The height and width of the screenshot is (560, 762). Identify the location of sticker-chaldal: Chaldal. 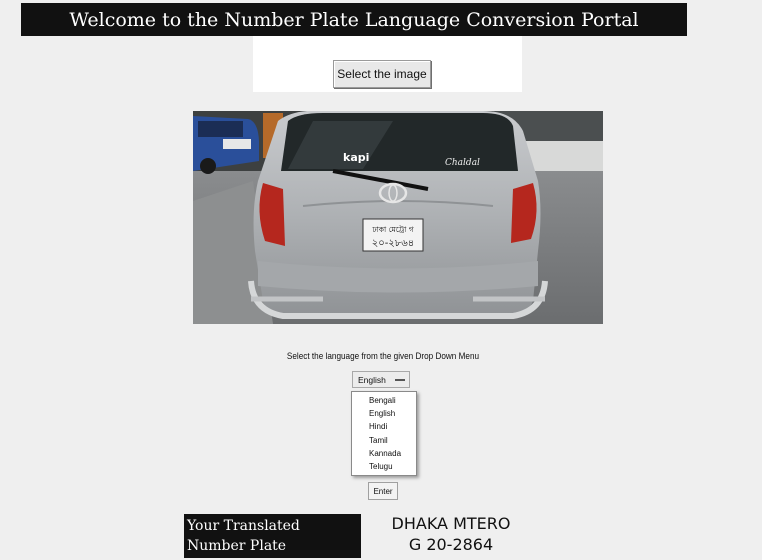
(462, 163).